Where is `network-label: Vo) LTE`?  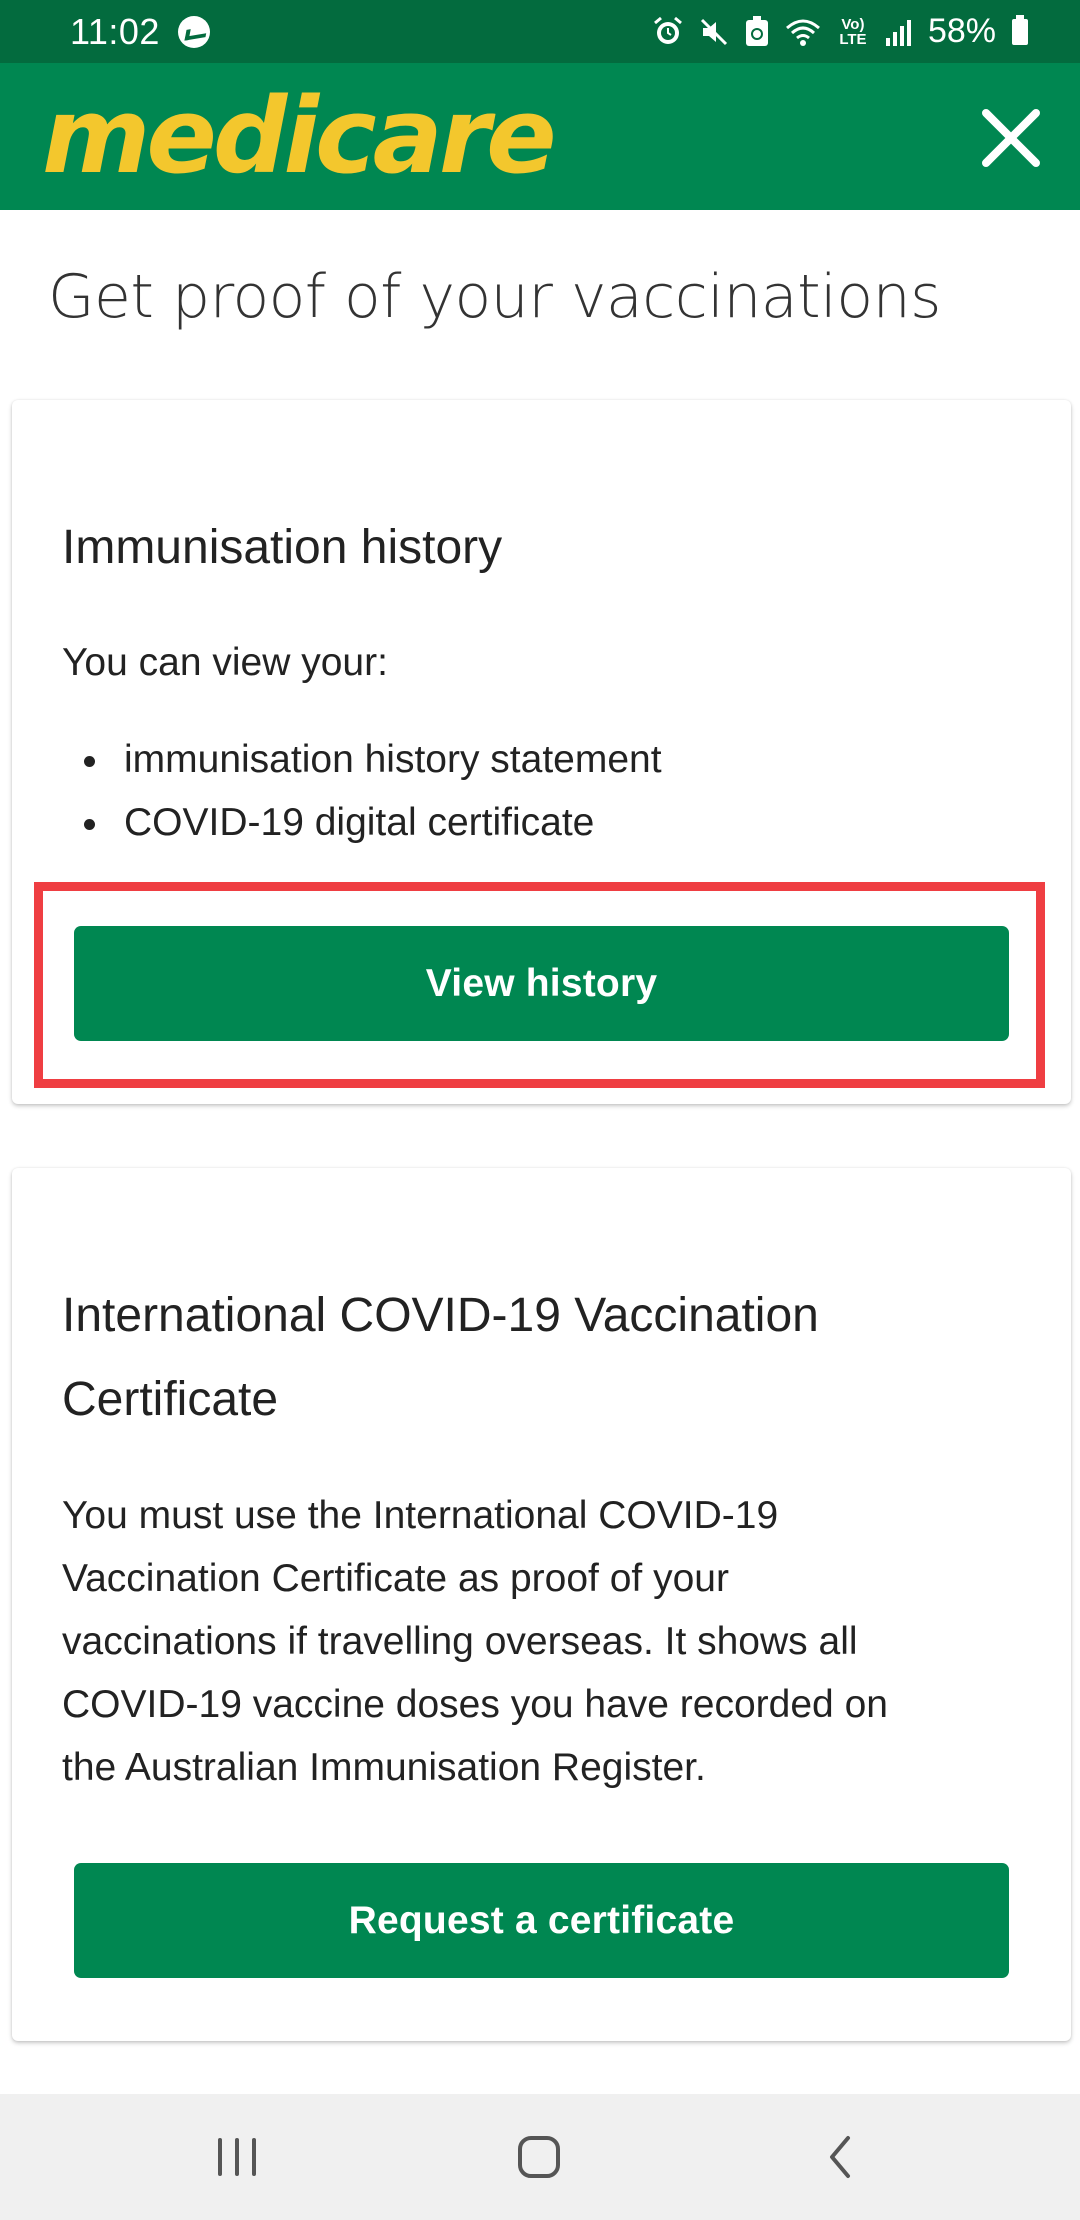
network-label: Vo) LTE is located at coordinates (853, 31).